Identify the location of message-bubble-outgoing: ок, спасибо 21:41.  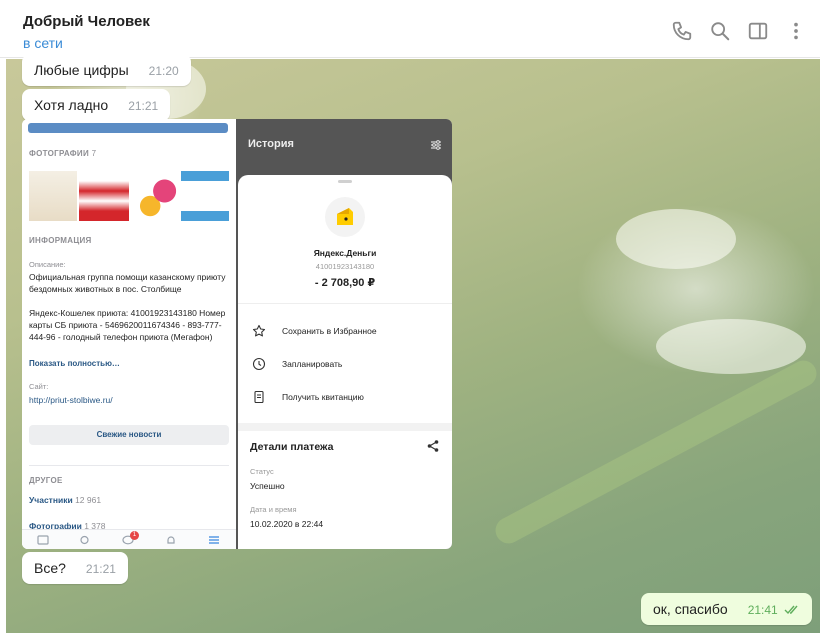
(726, 609).